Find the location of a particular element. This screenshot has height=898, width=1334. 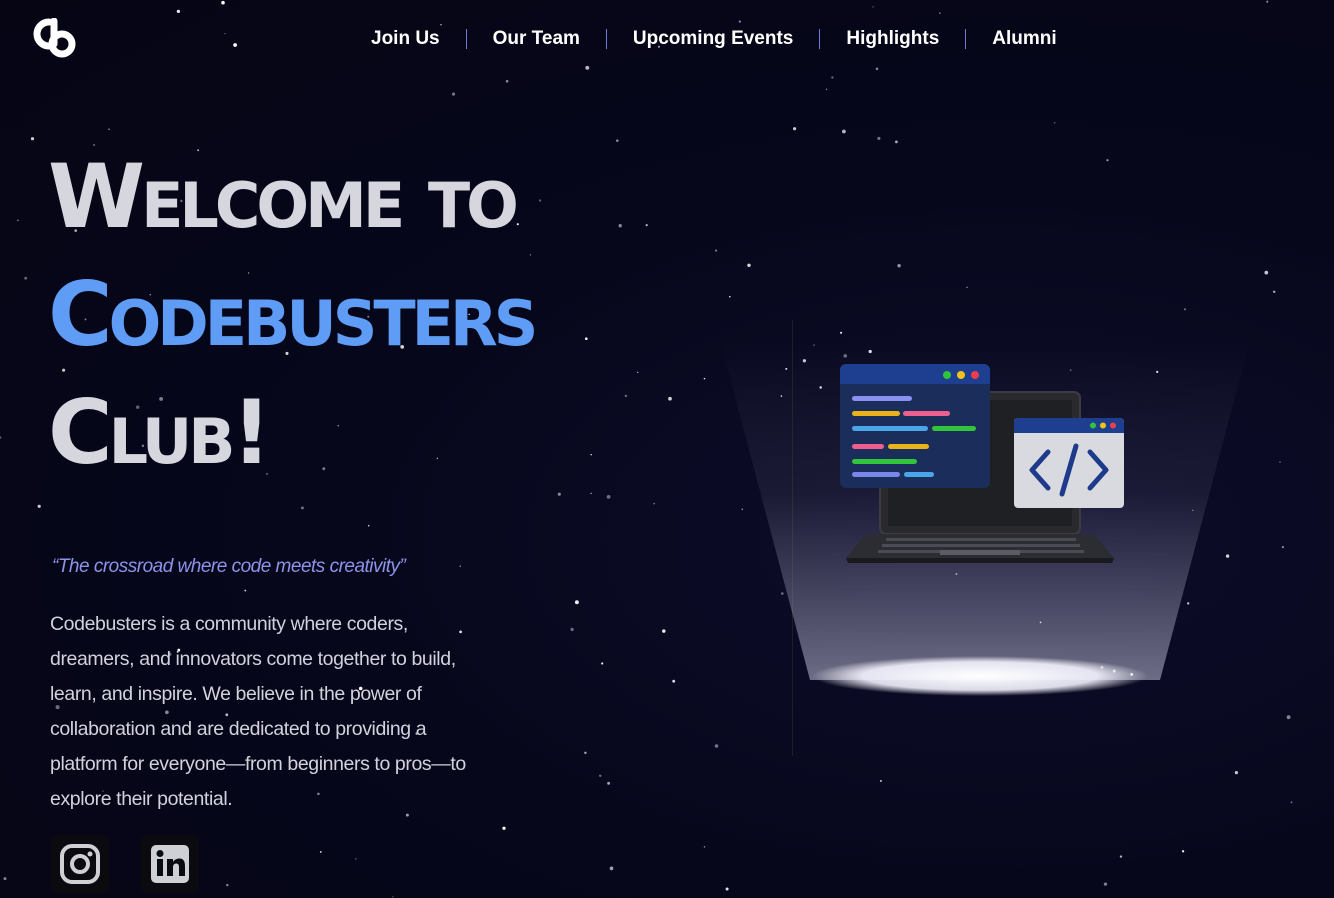

nav-highlights: Highlights is located at coordinates (892, 39).